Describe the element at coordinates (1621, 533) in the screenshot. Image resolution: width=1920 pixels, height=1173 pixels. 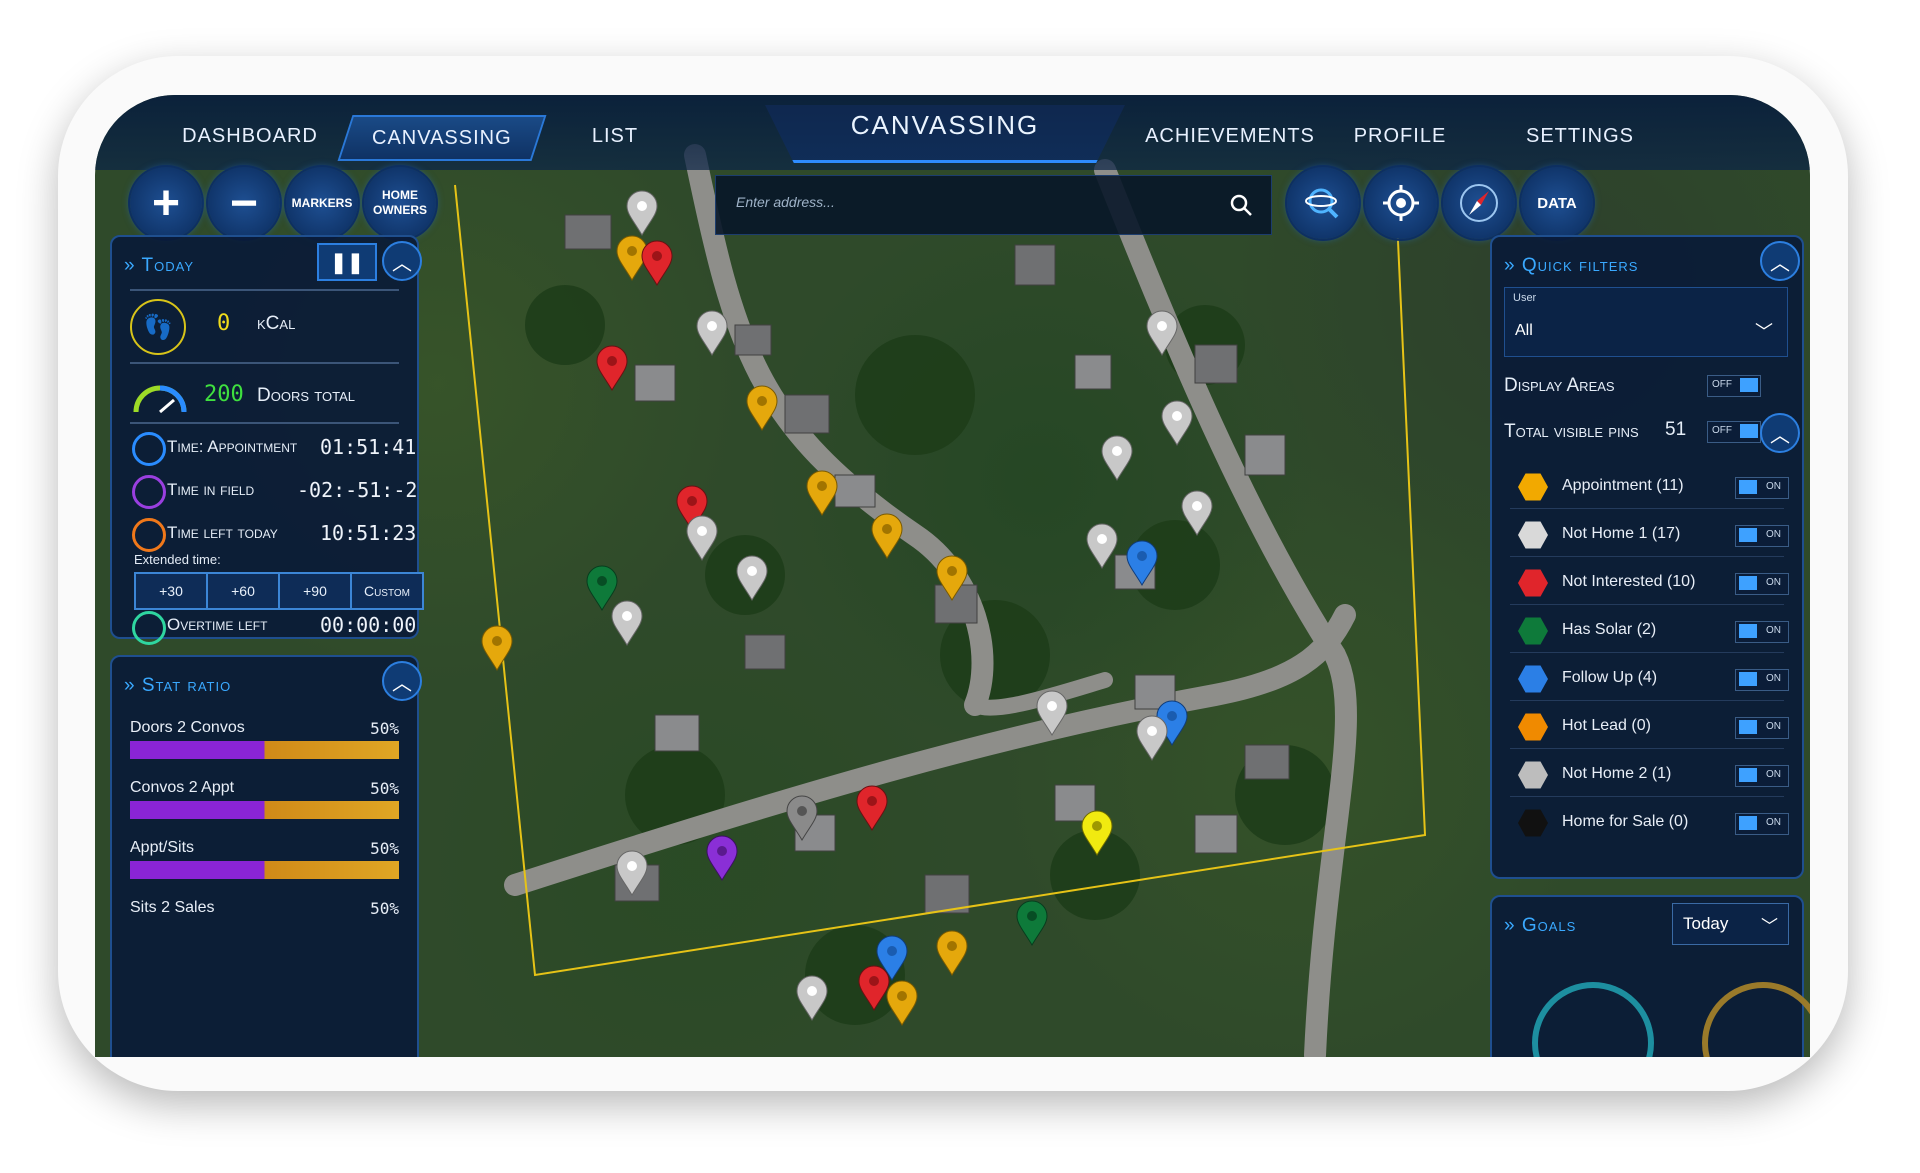
I see `filter-label: Not Home 1 (17)` at that location.